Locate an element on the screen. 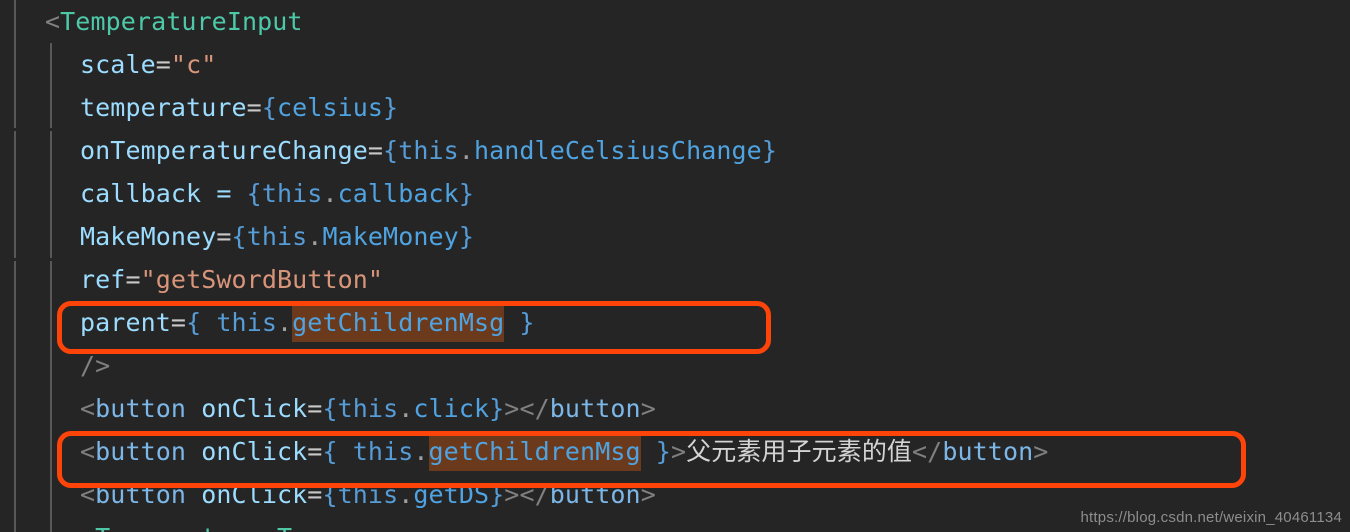  code-token: ref is located at coordinates (103, 279).